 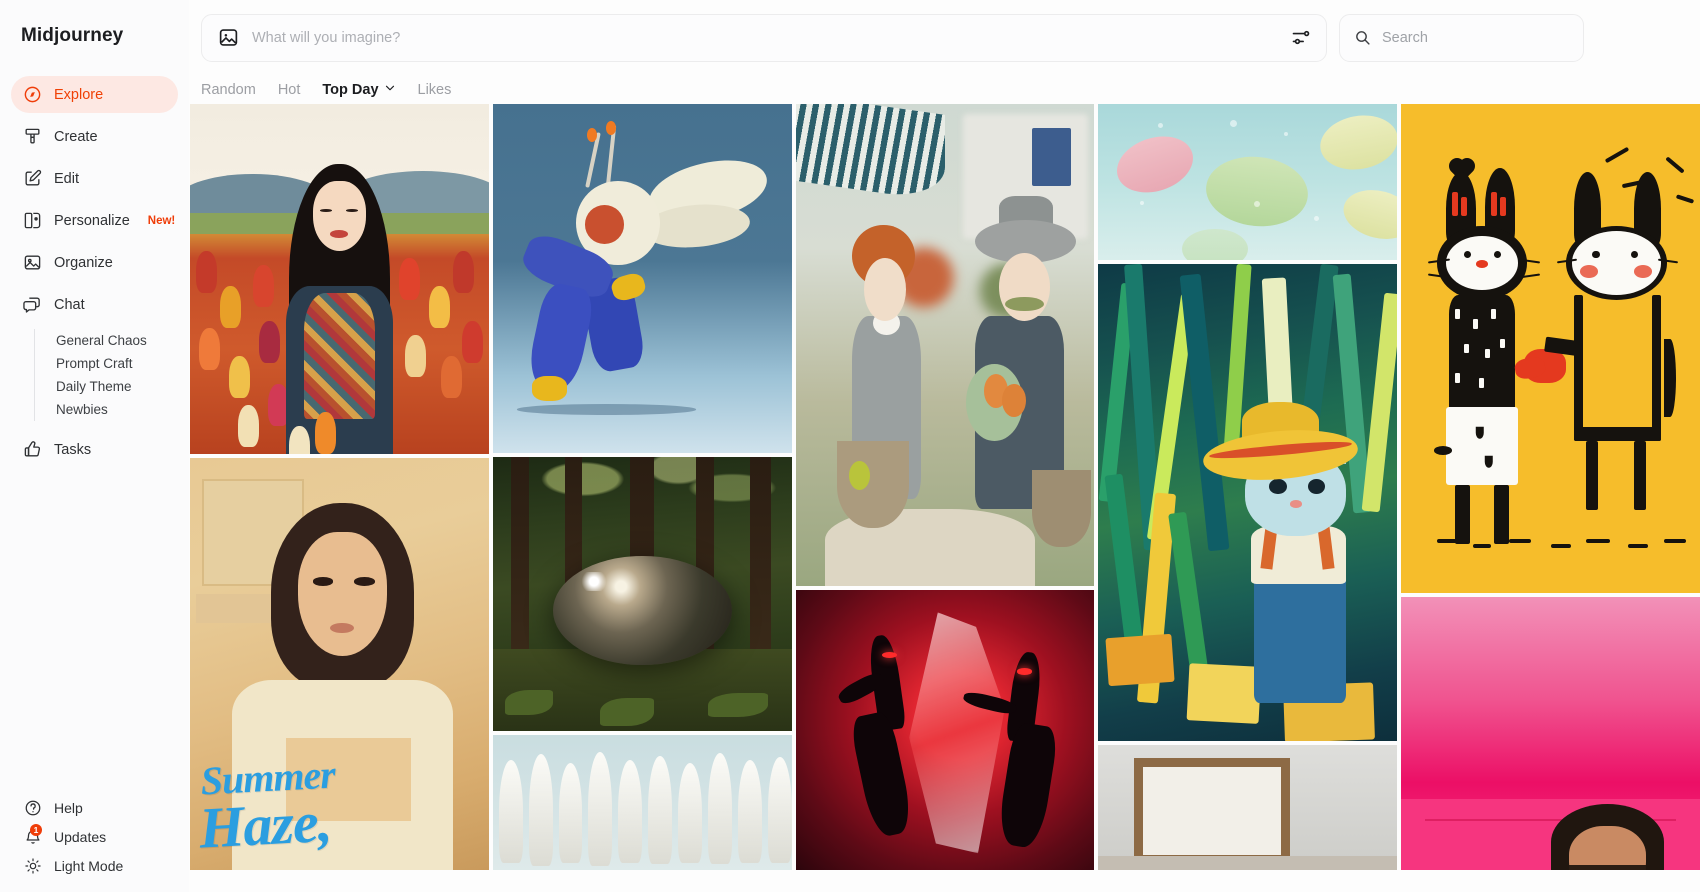 What do you see at coordinates (72, 35) in the screenshot?
I see `app-brand-title: Midjourney` at bounding box center [72, 35].